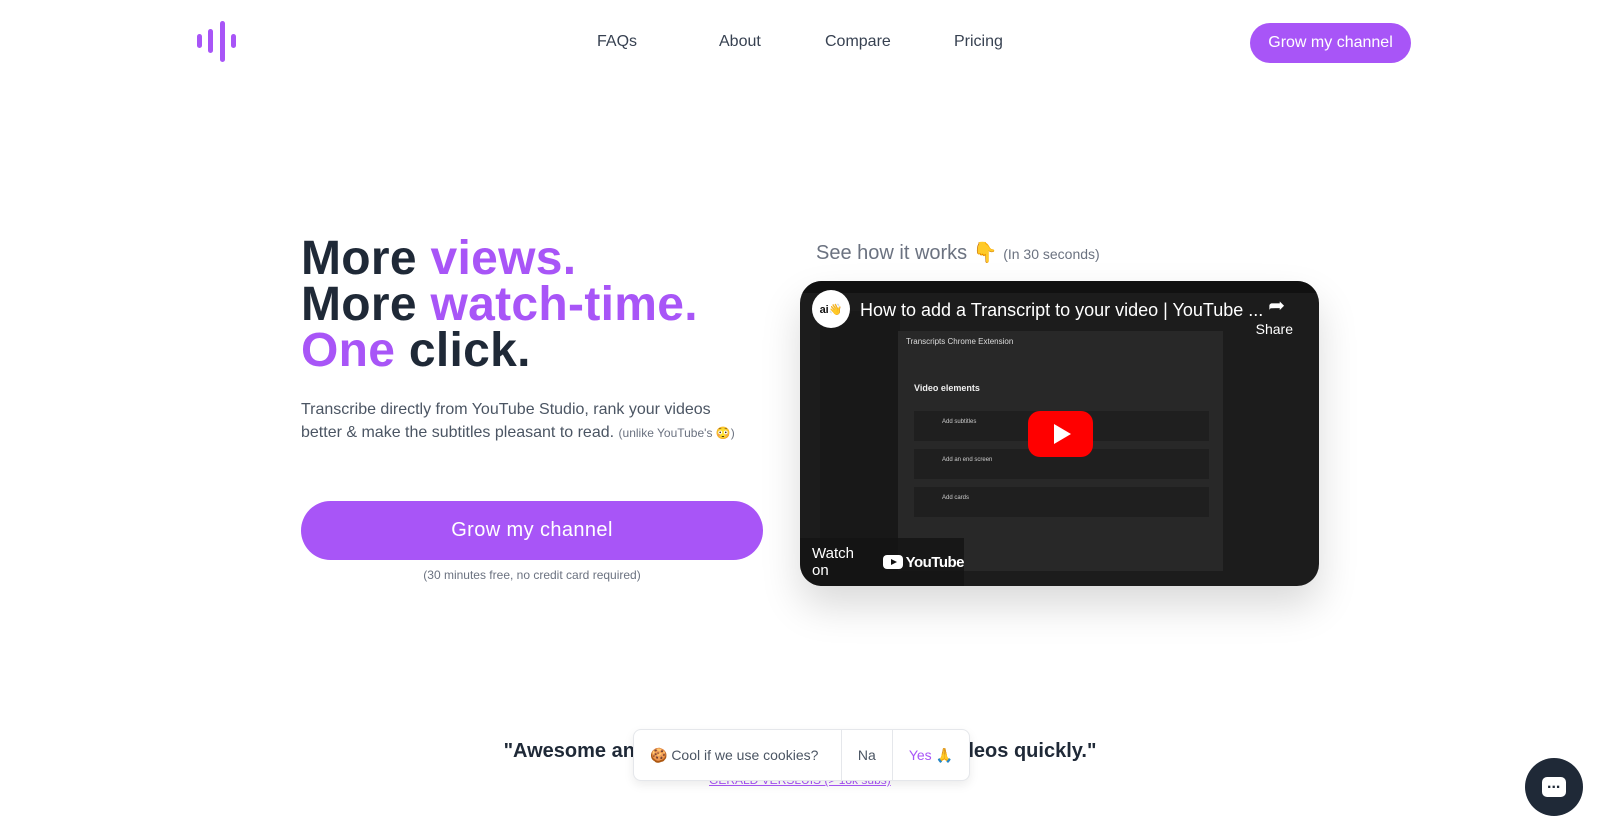 The width and height of the screenshot is (1600, 834). What do you see at coordinates (935, 562) in the screenshot?
I see `youtube-wordmark: YouTube` at bounding box center [935, 562].